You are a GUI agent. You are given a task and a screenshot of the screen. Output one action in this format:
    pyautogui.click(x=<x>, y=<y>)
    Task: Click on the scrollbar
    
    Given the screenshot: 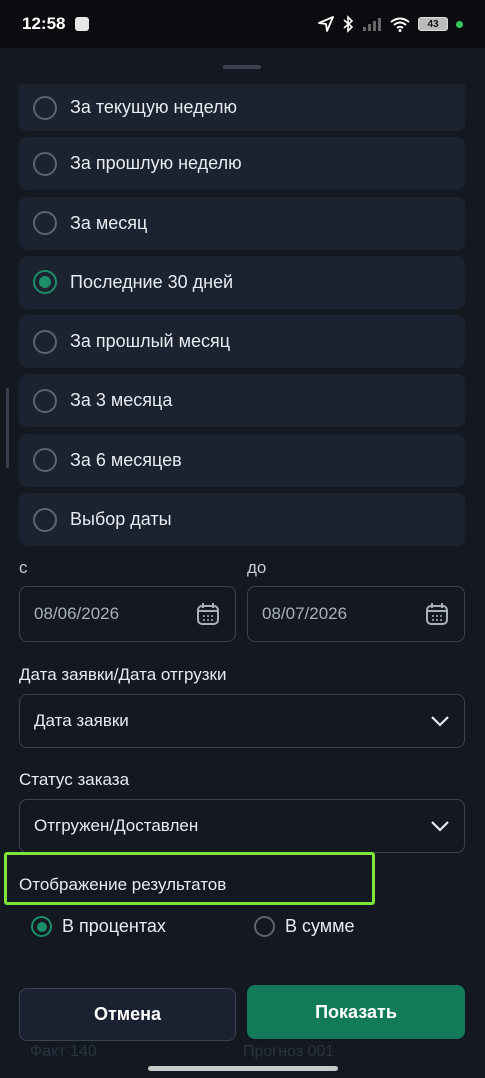 What is the action you would take?
    pyautogui.click(x=7, y=428)
    